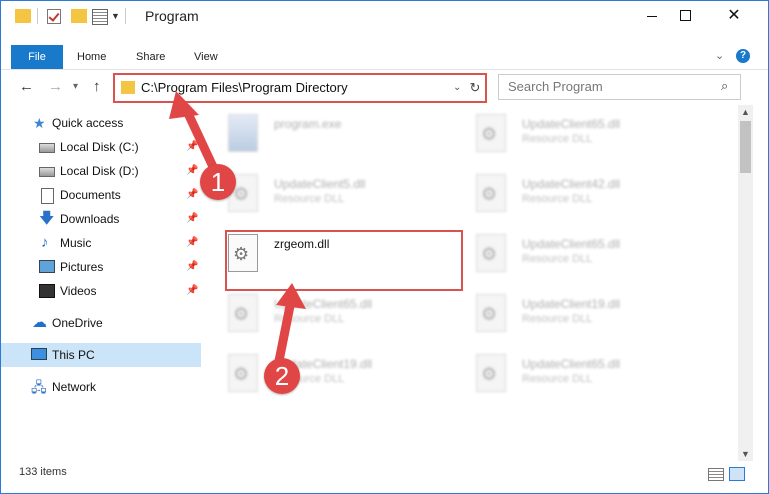 The width and height of the screenshot is (769, 494). Describe the element at coordinates (237, 228) in the screenshot. I see `annotation-arrows` at that location.